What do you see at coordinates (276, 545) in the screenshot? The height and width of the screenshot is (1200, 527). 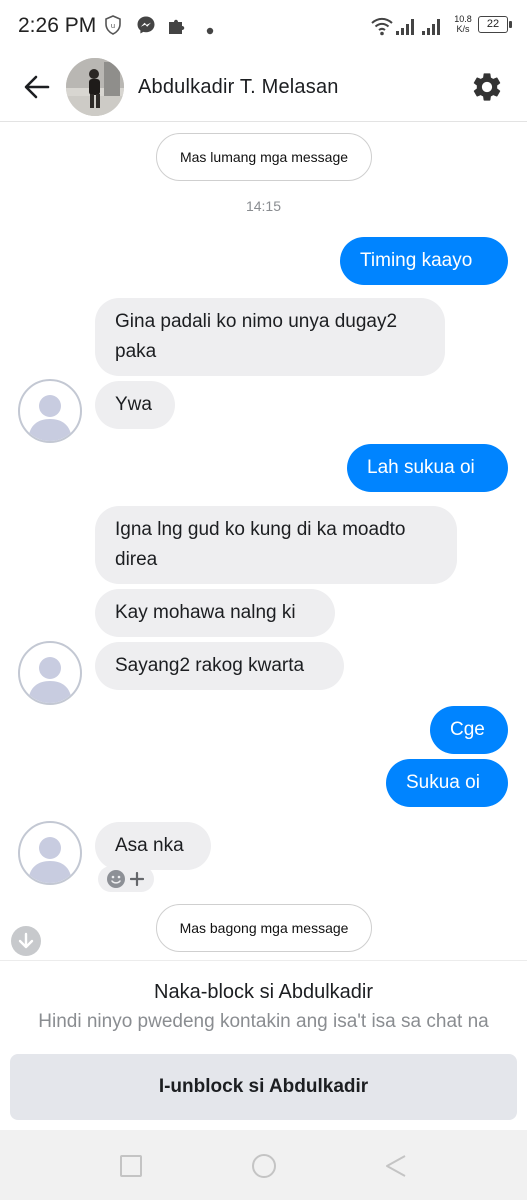 I see `incoming-message: Igna lng gud ko kung di ka moadto direa` at bounding box center [276, 545].